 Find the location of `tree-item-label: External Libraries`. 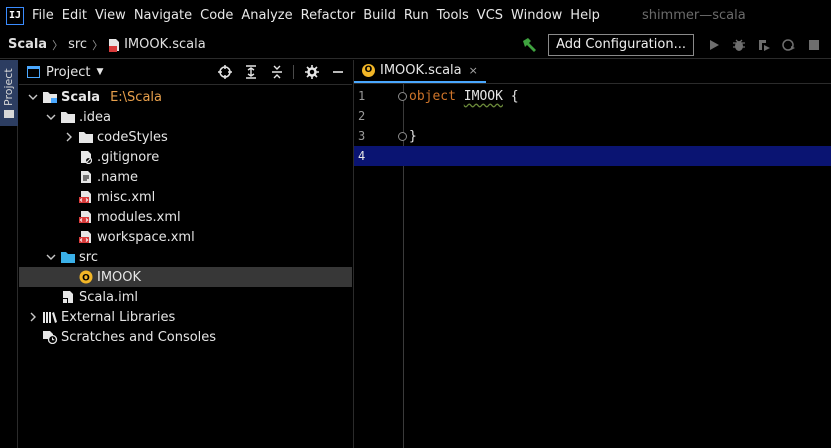

tree-item-label: External Libraries is located at coordinates (118, 317).